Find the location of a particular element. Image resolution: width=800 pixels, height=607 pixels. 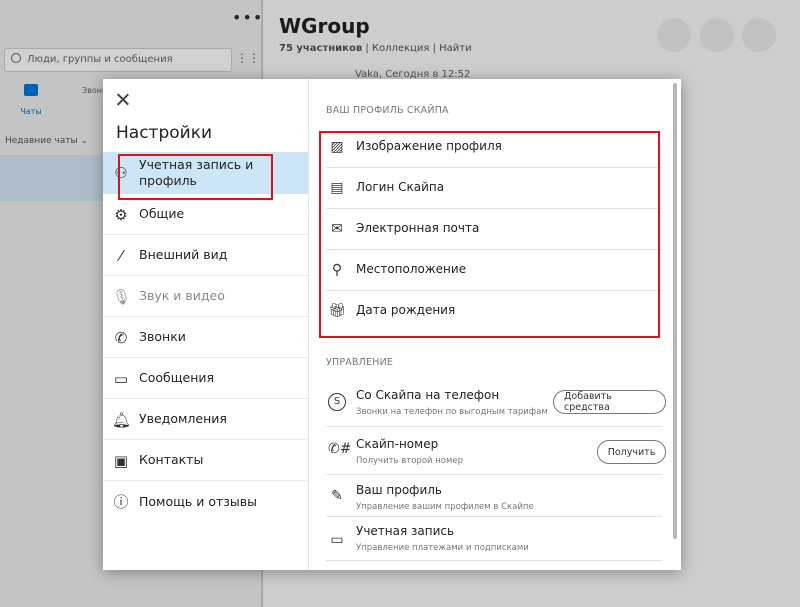

nav-general: ⚙ Общие is located at coordinates (205, 214).